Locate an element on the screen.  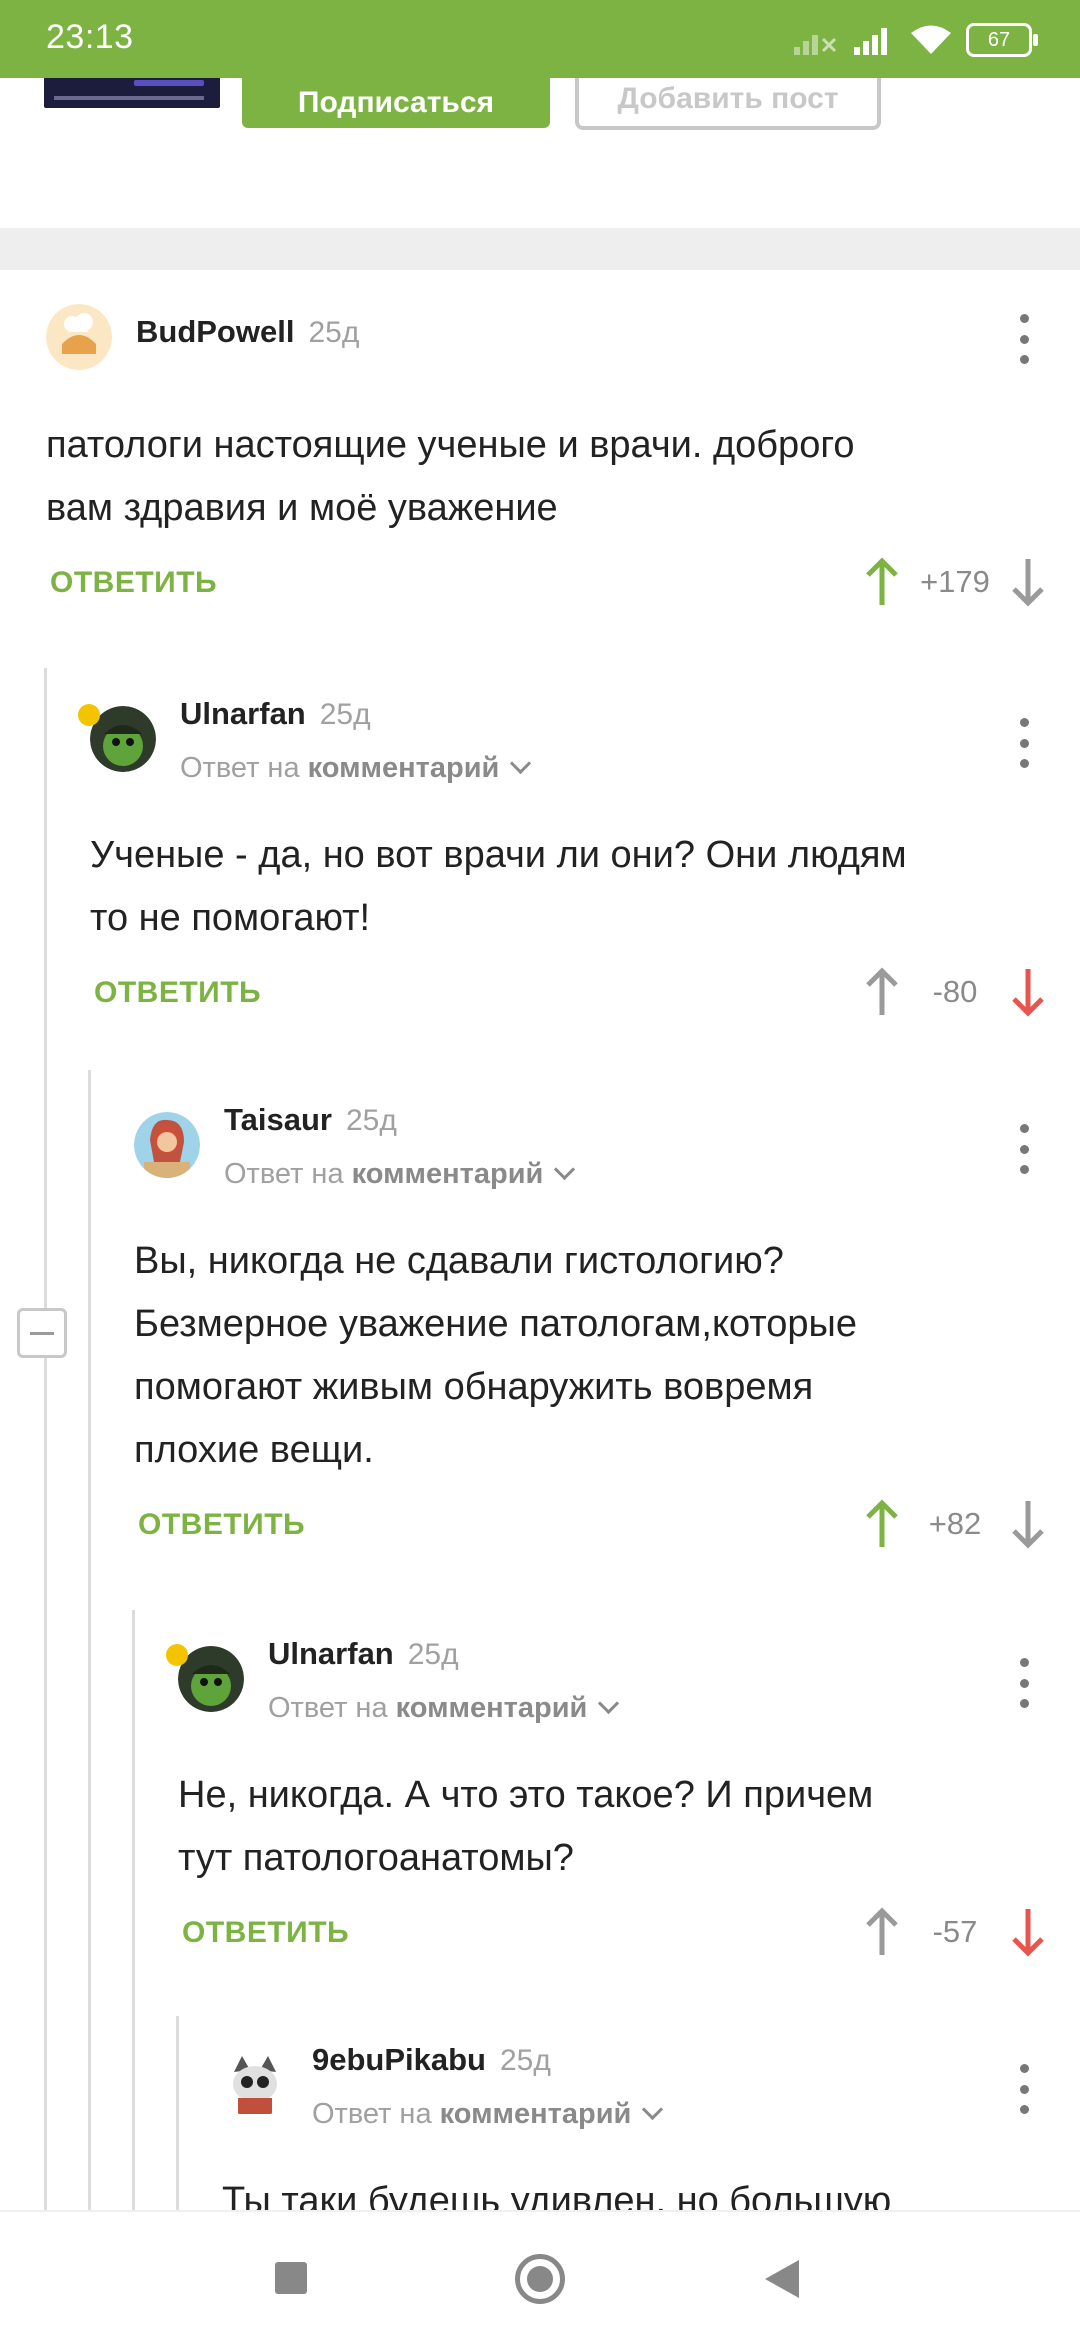
recent-apps-icon is located at coordinates (291, 2278).